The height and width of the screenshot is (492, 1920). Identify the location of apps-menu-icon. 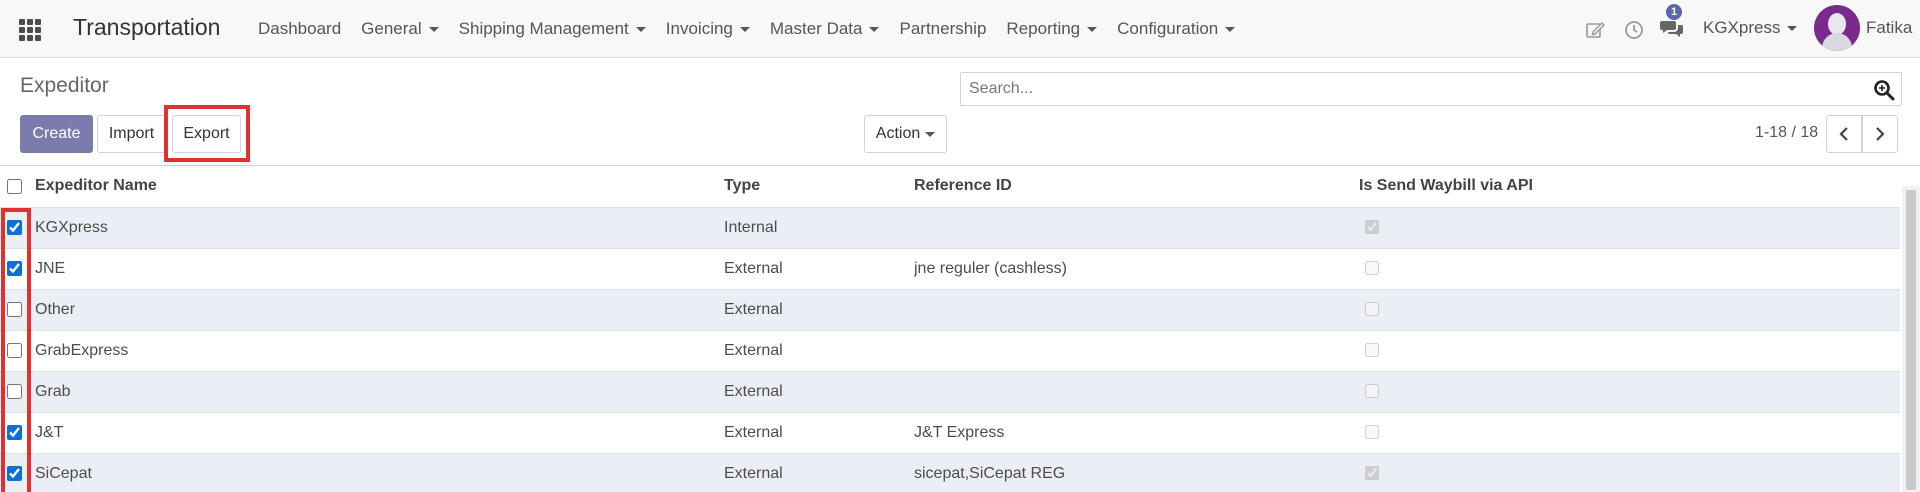
(30, 30).